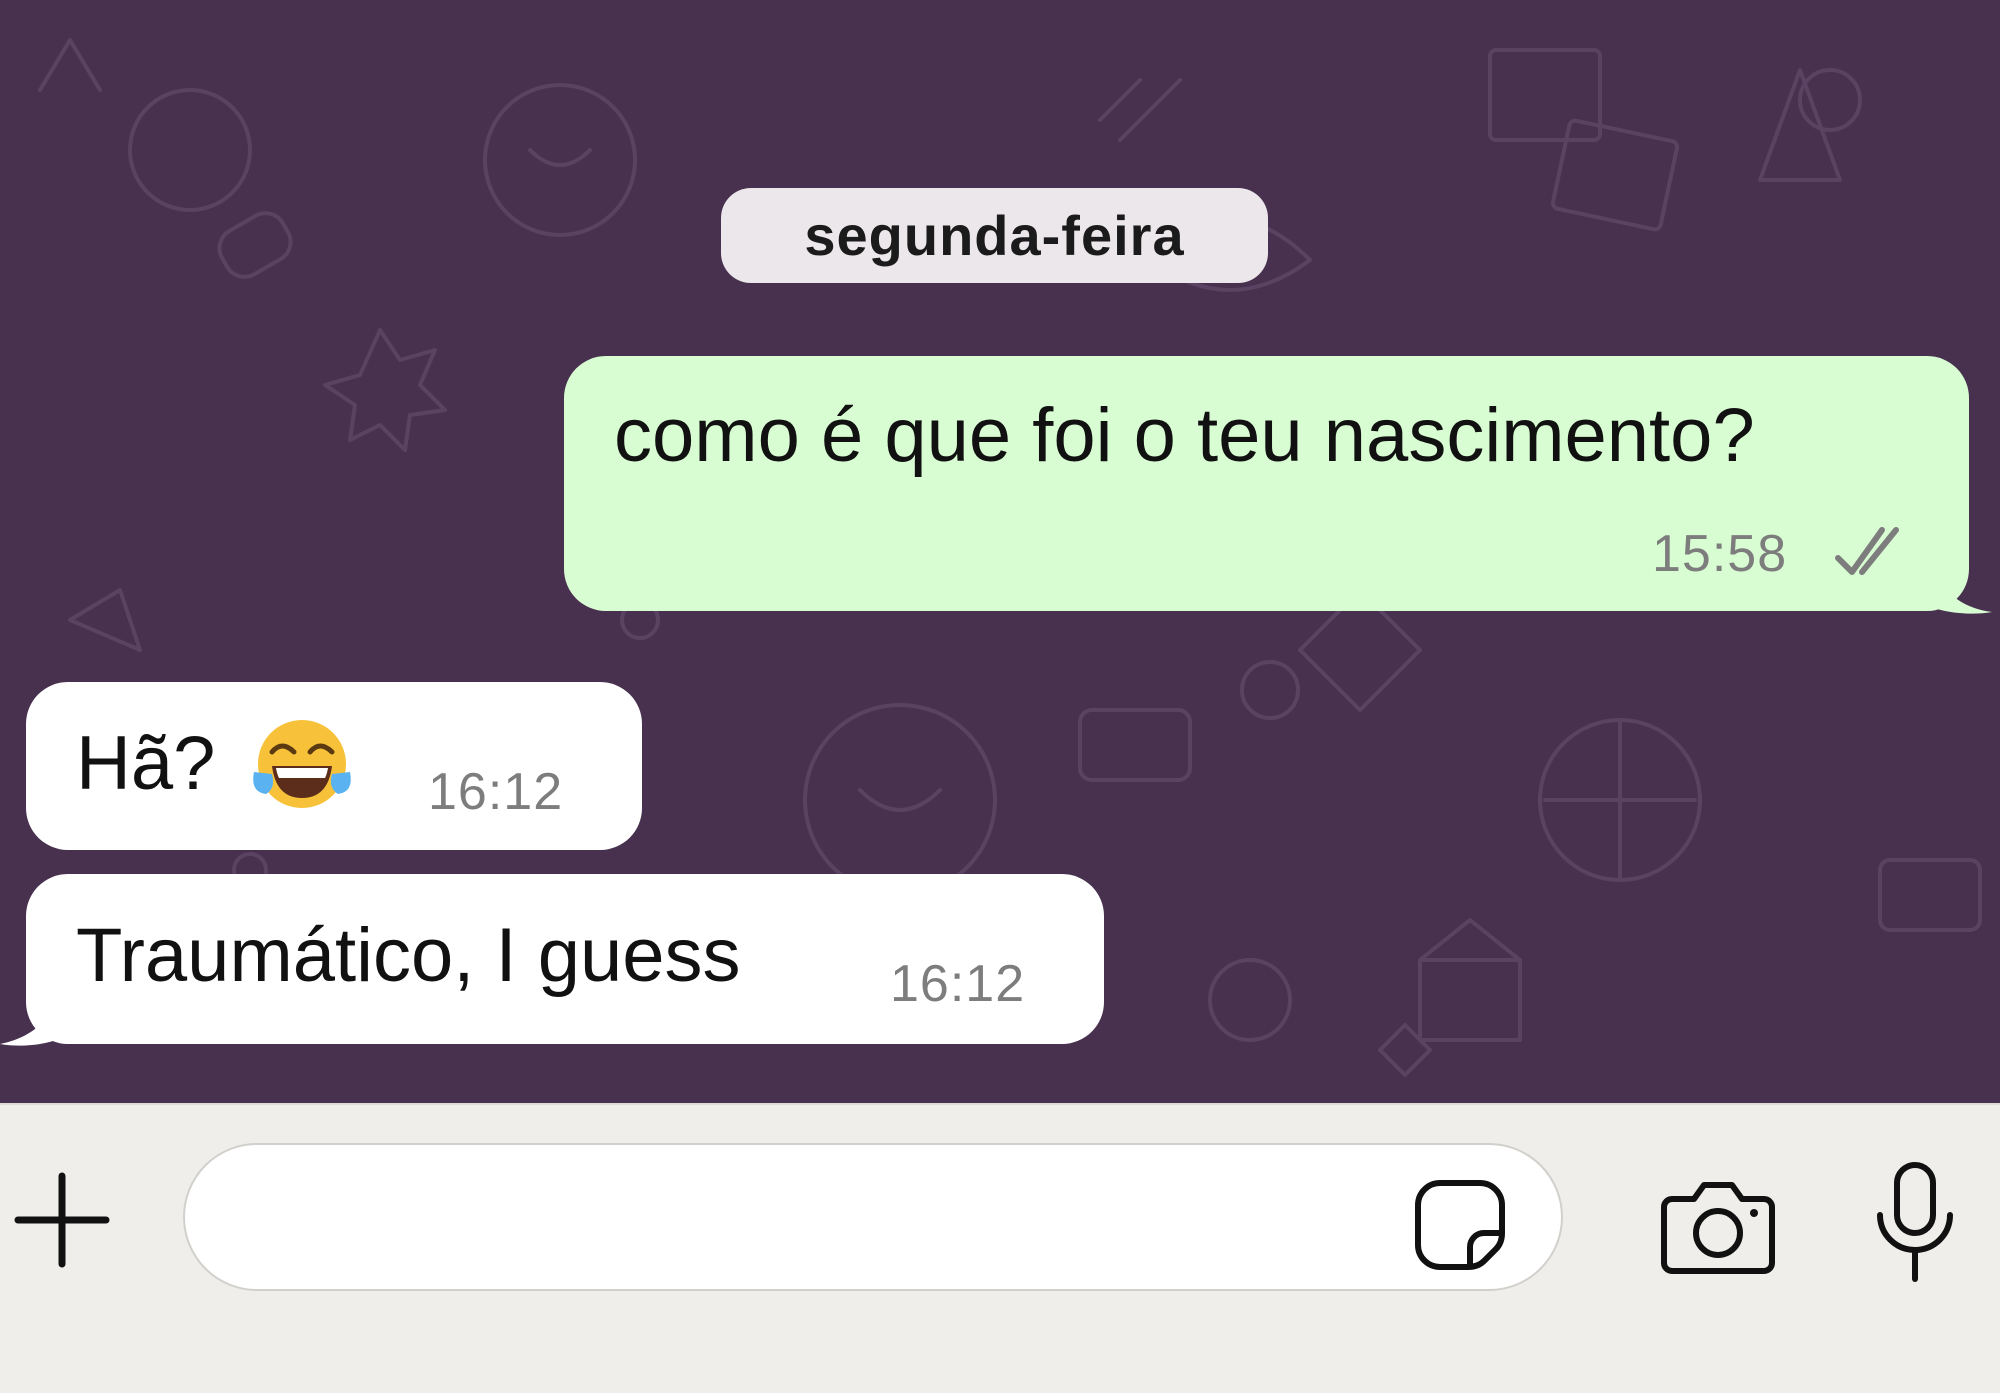 This screenshot has width=2000, height=1393. I want to click on incoming-bubble-tail, so click(30, 1019).